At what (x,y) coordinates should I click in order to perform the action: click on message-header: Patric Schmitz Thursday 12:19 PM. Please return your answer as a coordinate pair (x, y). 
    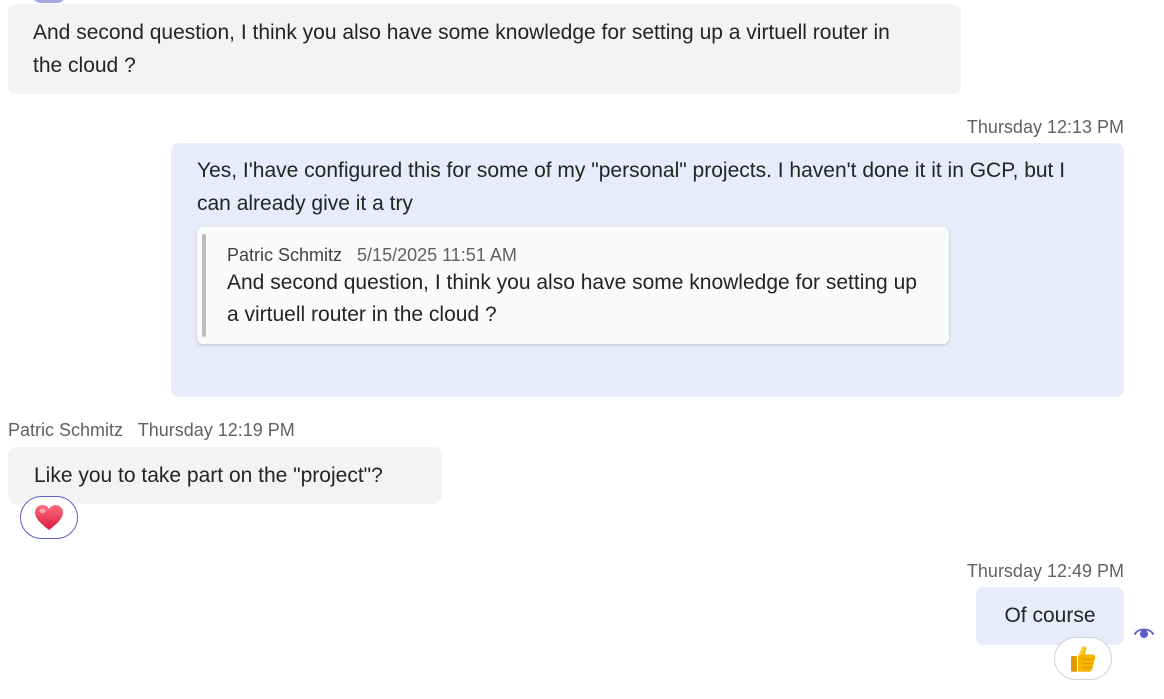
    Looking at the image, I should click on (151, 430).